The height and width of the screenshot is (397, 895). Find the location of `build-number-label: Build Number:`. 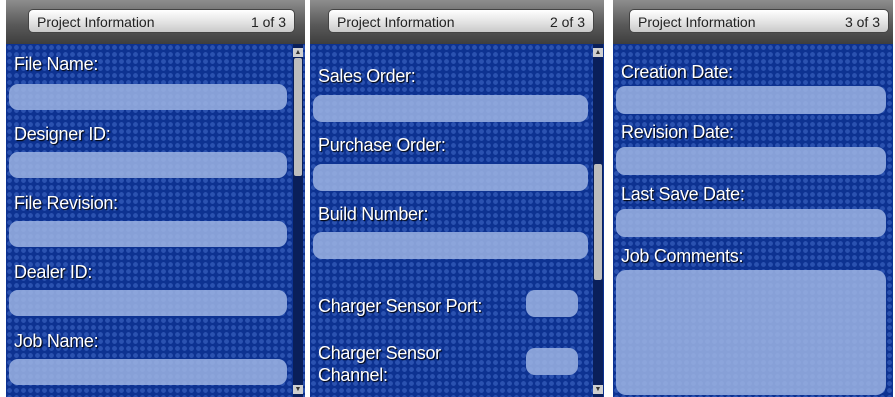

build-number-label: Build Number: is located at coordinates (373, 214).